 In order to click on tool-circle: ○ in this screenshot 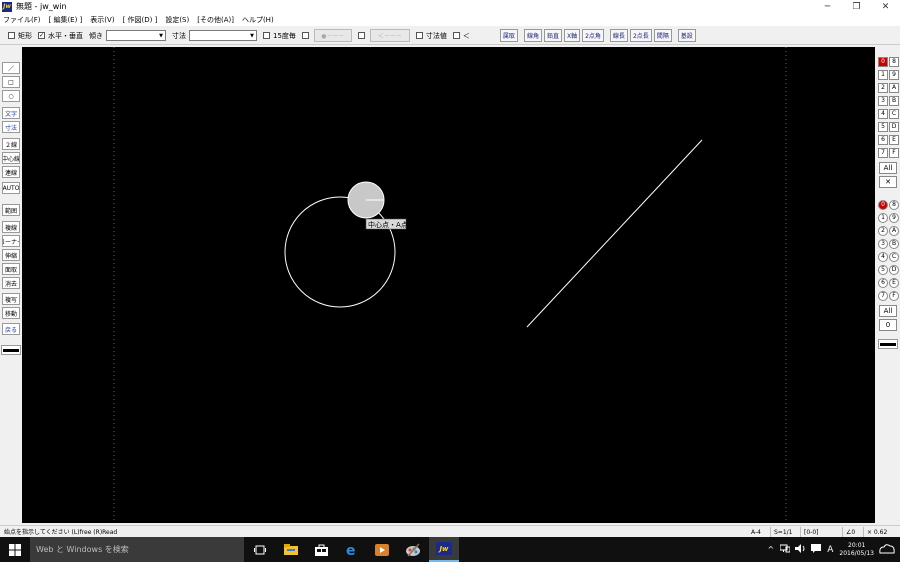, I will do `click(11, 96)`.